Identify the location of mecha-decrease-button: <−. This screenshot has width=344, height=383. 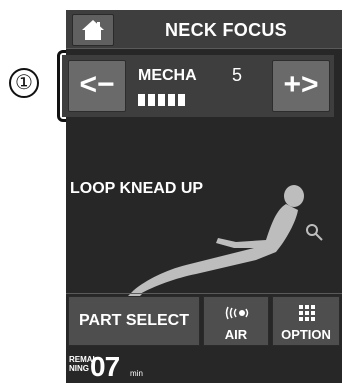
(97, 86).